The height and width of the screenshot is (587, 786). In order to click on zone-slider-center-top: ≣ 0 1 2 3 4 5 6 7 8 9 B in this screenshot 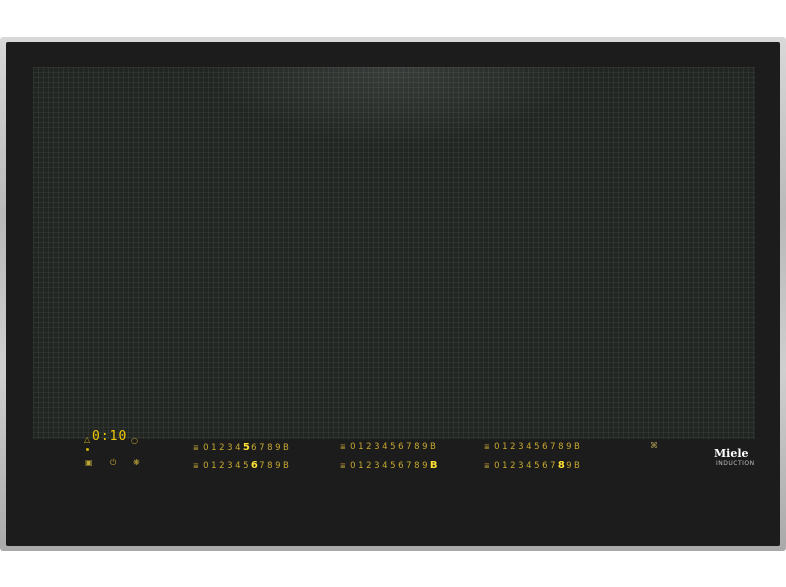, I will do `click(388, 447)`.